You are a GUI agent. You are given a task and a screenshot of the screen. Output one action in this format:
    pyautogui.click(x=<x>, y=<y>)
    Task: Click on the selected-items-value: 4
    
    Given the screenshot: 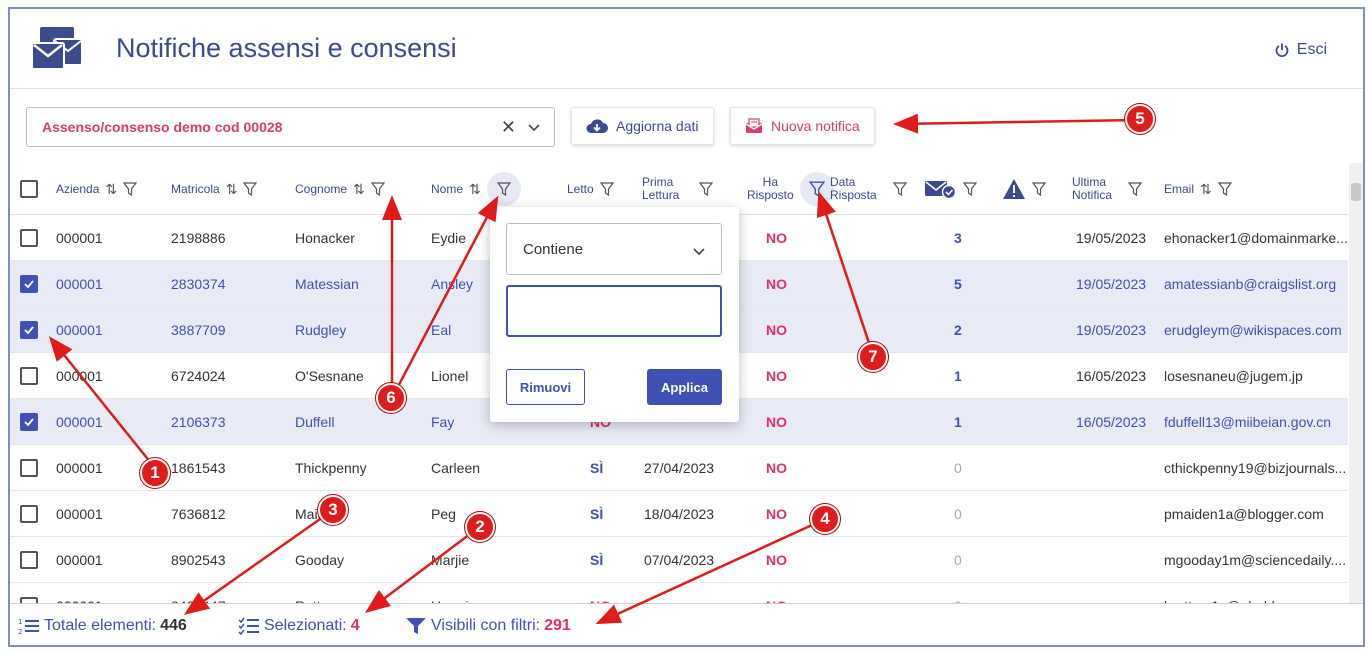 What is the action you would take?
    pyautogui.click(x=355, y=625)
    